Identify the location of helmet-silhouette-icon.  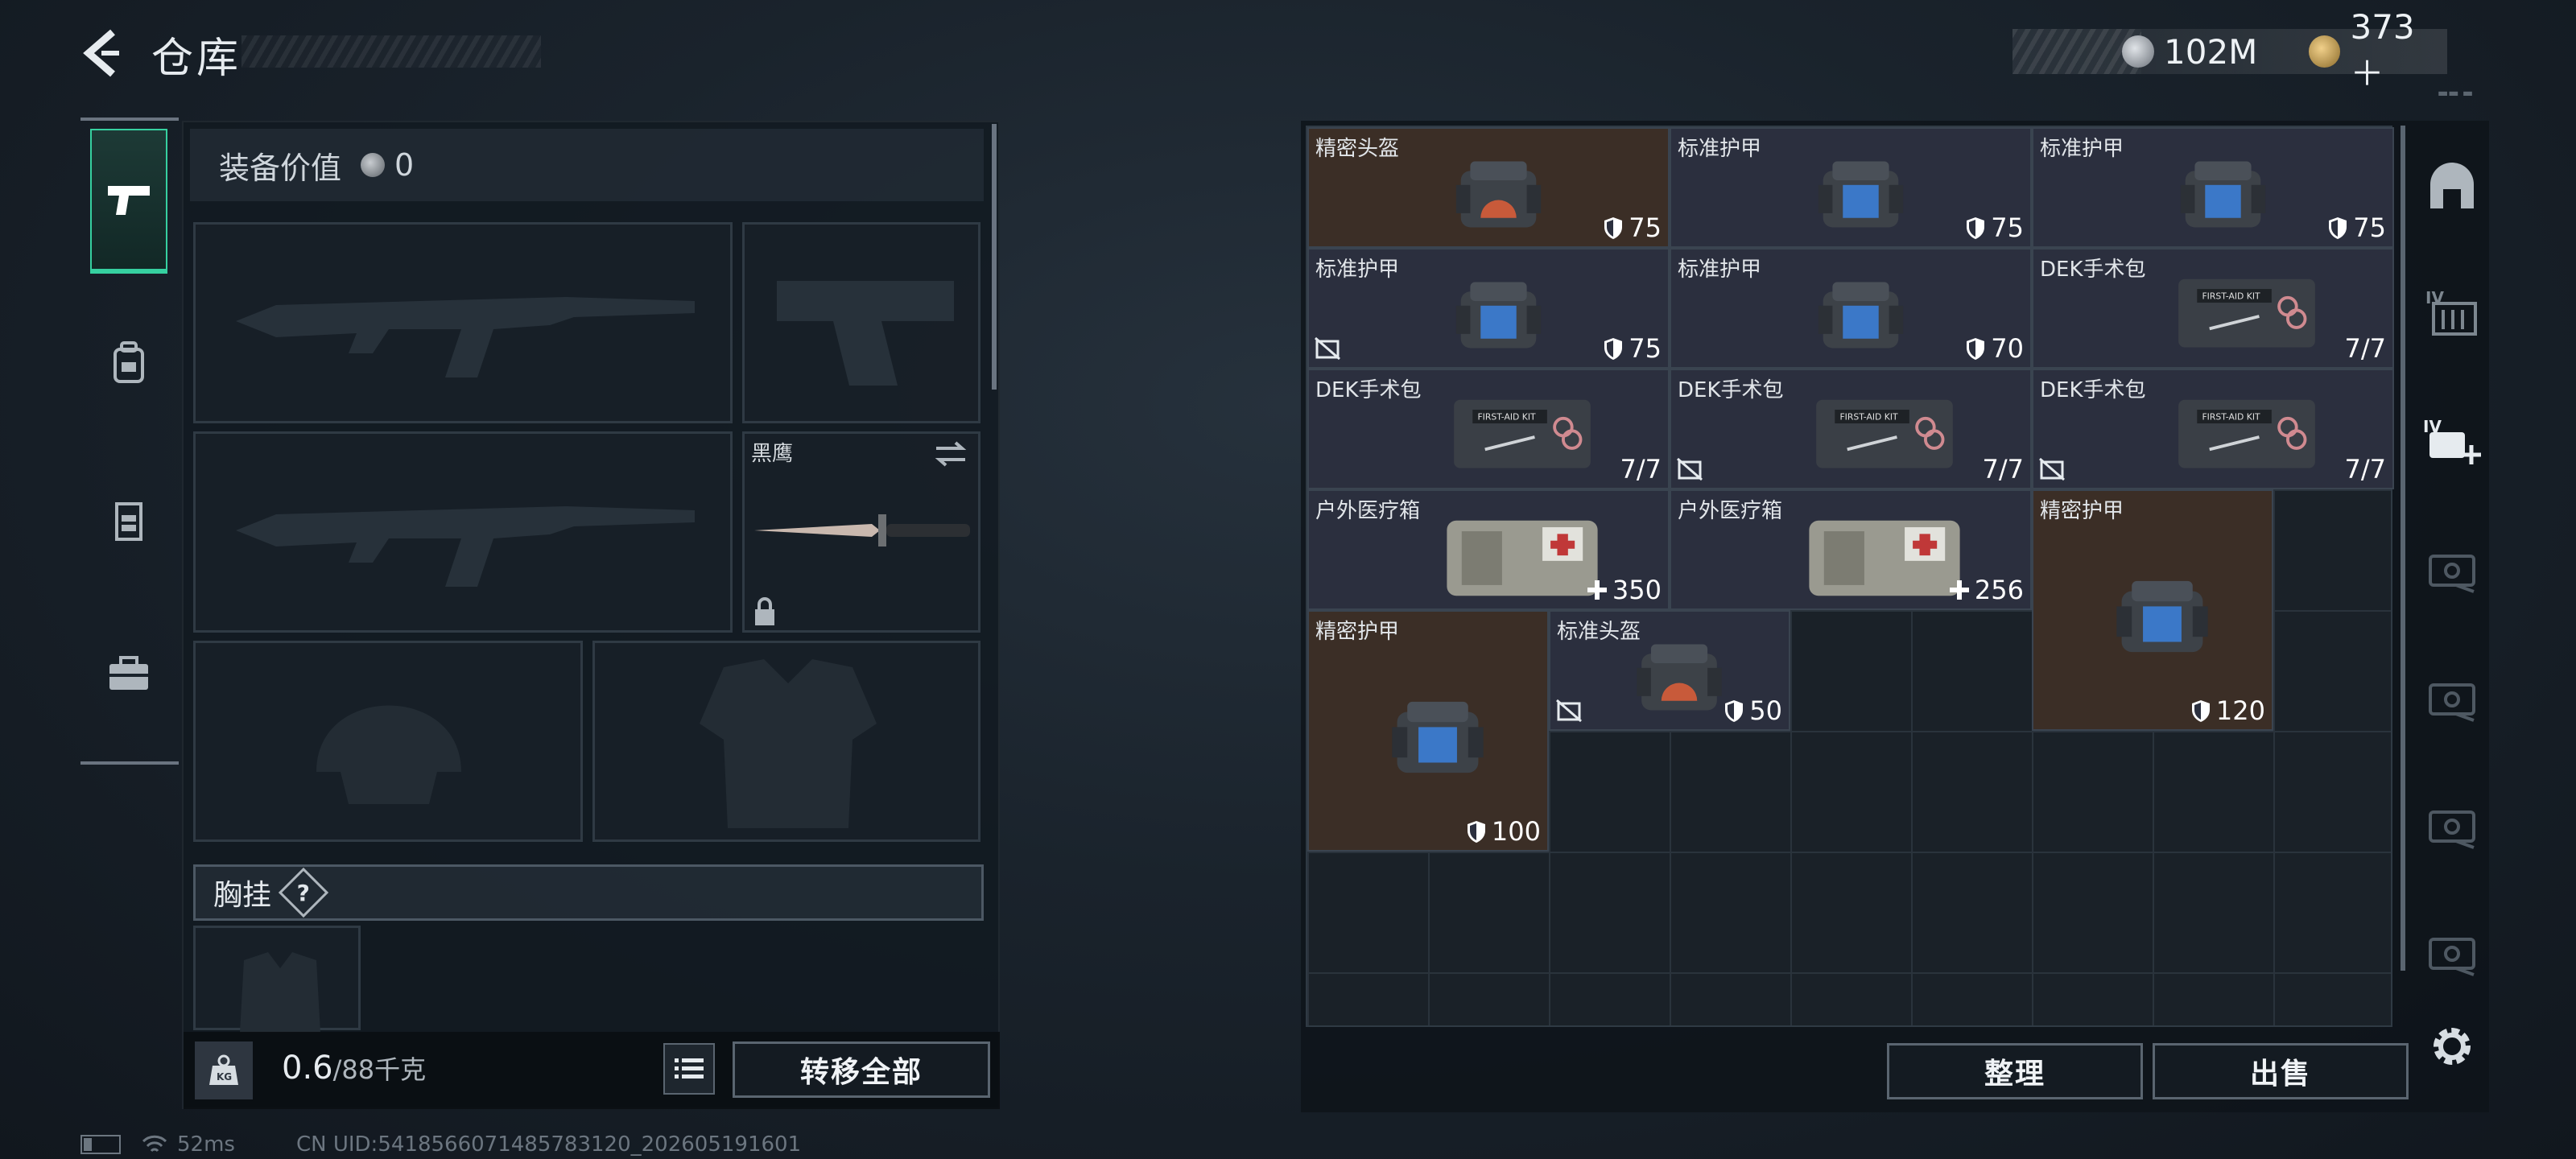
(388, 754).